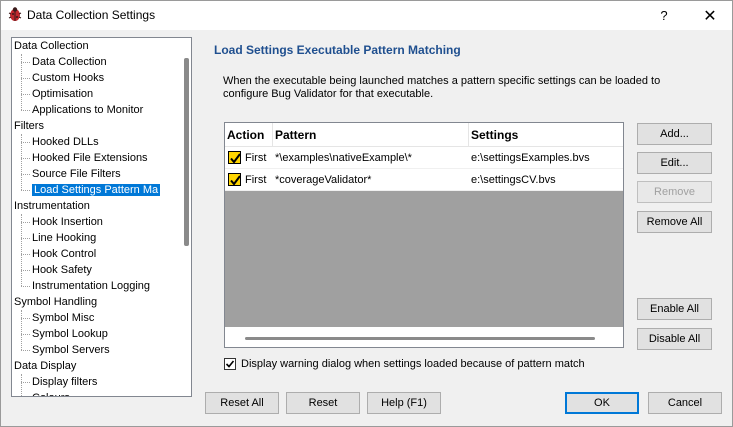  I want to click on tree-item: Data Collection, so click(69, 62).